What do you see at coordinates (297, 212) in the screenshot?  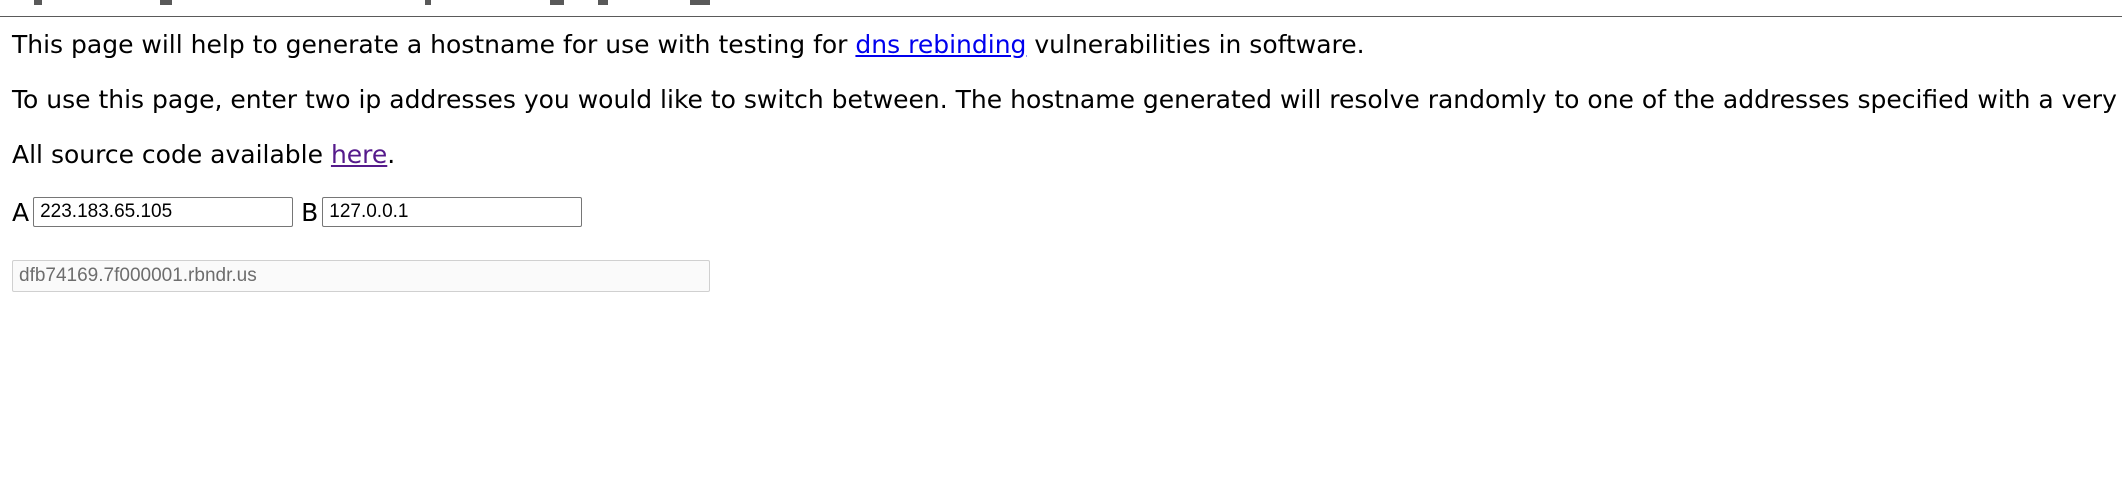 I see `ip-address-form: A B` at bounding box center [297, 212].